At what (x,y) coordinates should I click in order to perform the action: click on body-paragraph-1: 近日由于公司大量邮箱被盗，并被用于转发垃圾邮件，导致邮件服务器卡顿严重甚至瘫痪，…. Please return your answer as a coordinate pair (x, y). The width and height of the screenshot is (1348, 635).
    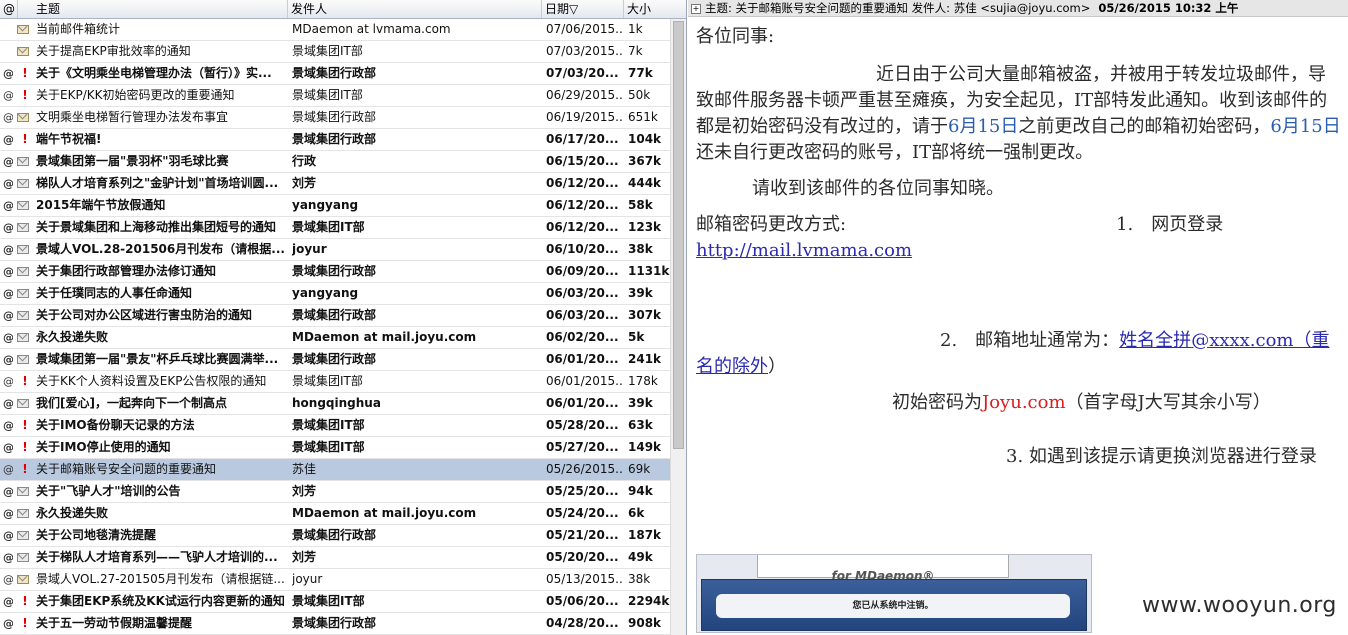
    Looking at the image, I should click on (1018, 114).